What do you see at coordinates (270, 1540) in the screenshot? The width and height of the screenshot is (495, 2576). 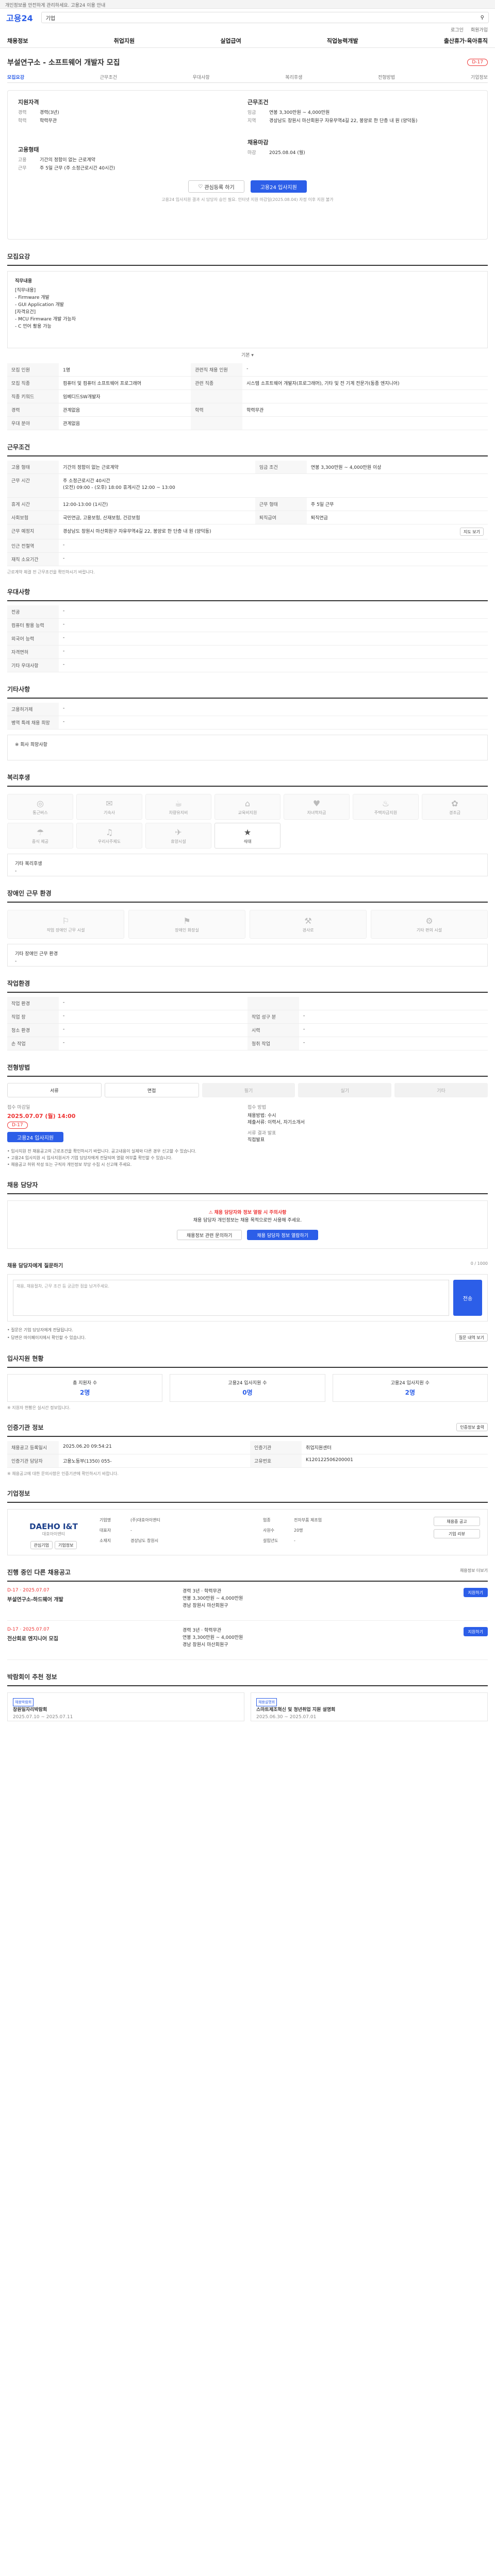 I see `info-key: 설립년도` at bounding box center [270, 1540].